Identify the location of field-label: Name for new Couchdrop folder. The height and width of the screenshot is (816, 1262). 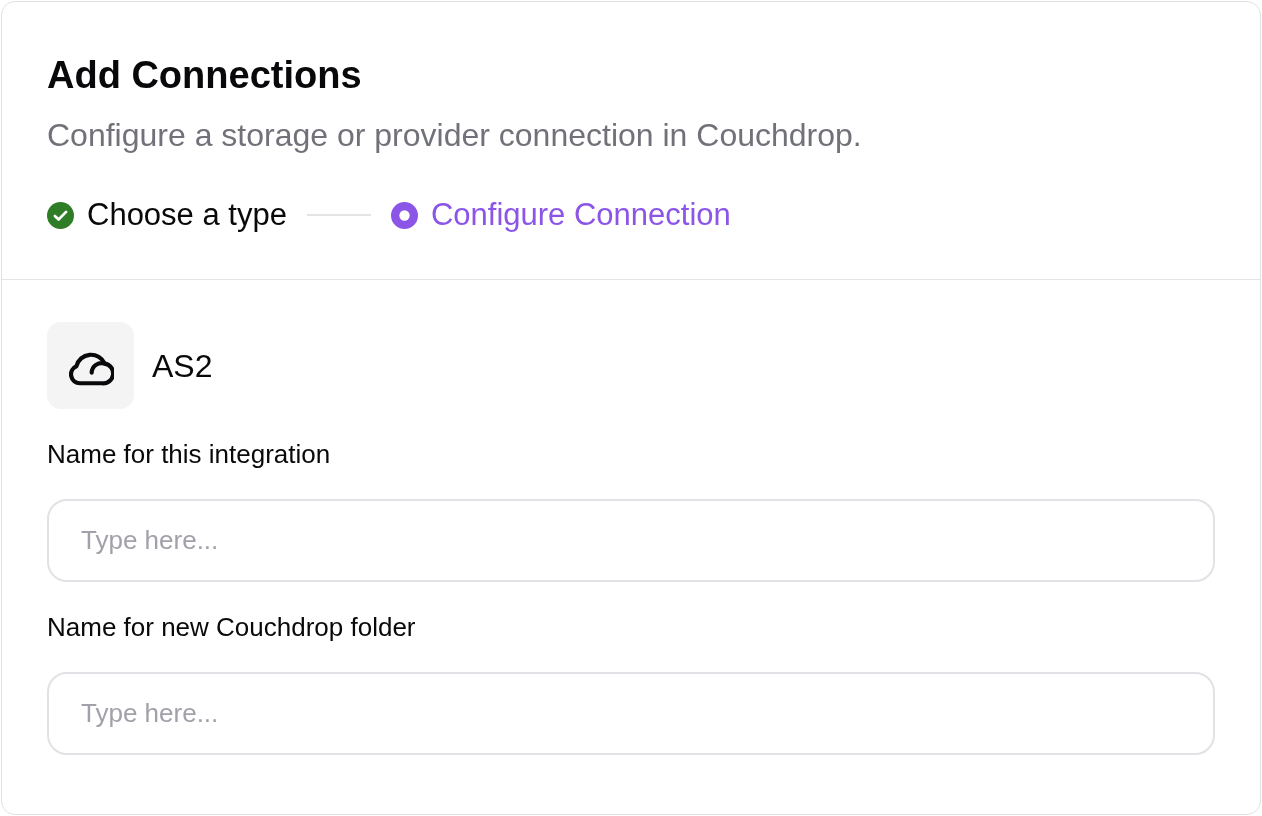
(232, 627).